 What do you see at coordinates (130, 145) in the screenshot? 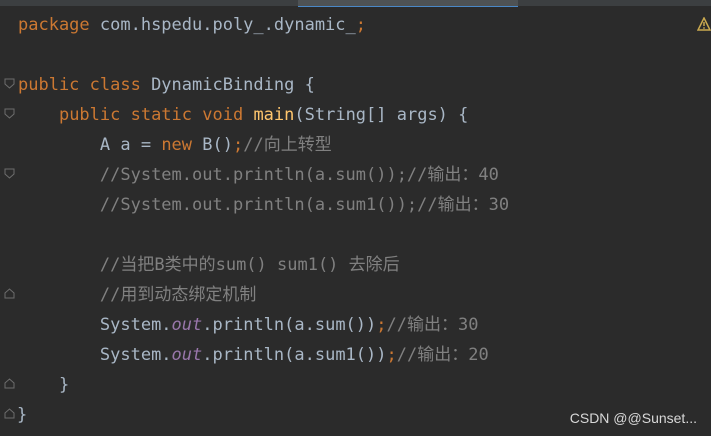
I see `code-text: A a =` at bounding box center [130, 145].